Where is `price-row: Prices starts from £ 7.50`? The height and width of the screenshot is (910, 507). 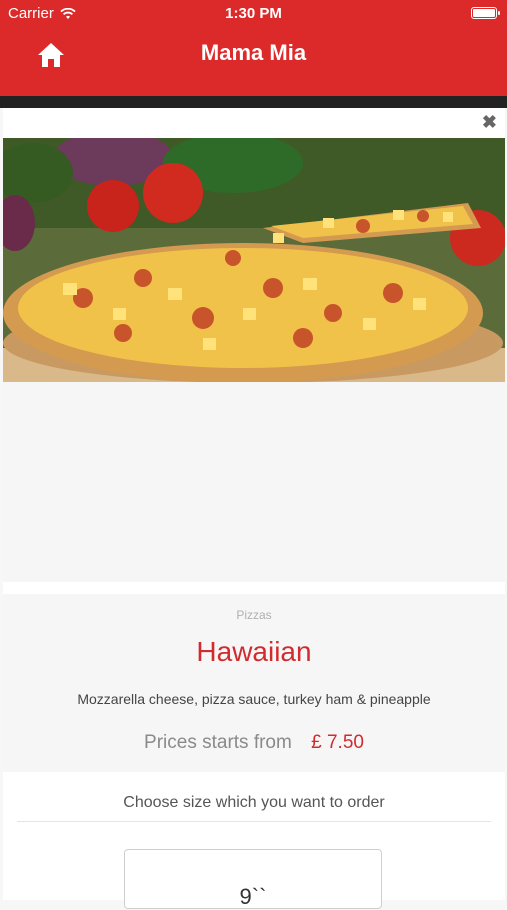
price-row: Prices starts from £ 7.50 is located at coordinates (254, 743).